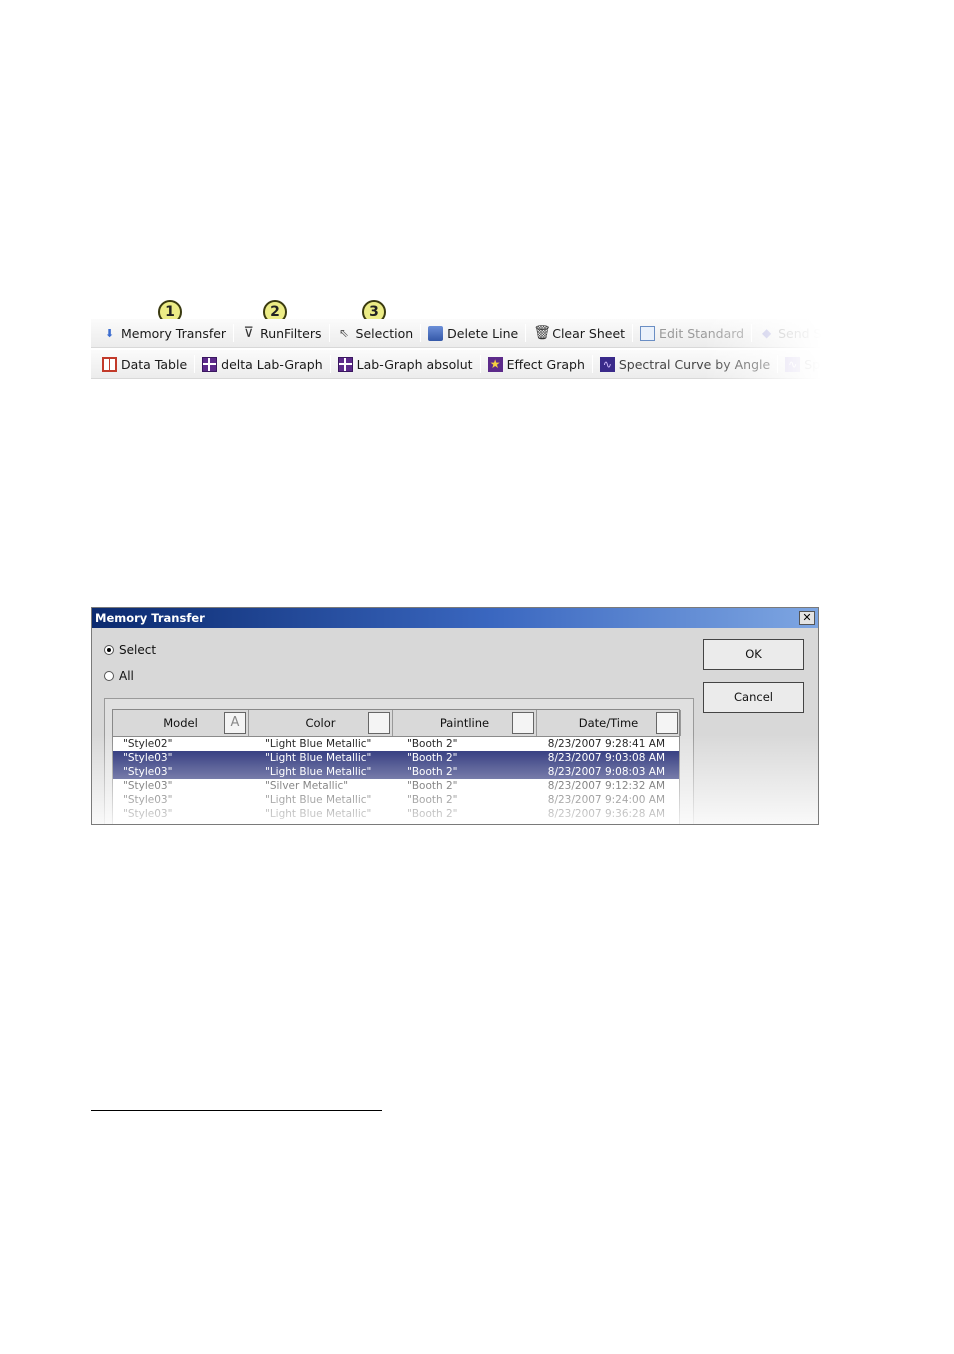 The height and width of the screenshot is (1354, 954). I want to click on column-header-color: Color, so click(321, 723).